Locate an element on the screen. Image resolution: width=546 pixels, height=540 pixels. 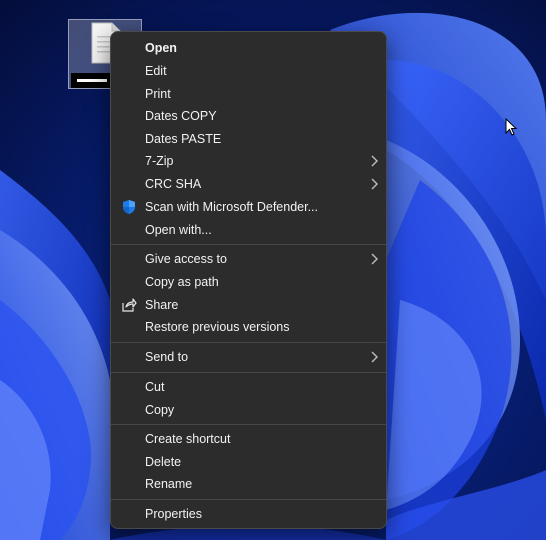
menu-item-label: Copy is located at coordinates (160, 410).